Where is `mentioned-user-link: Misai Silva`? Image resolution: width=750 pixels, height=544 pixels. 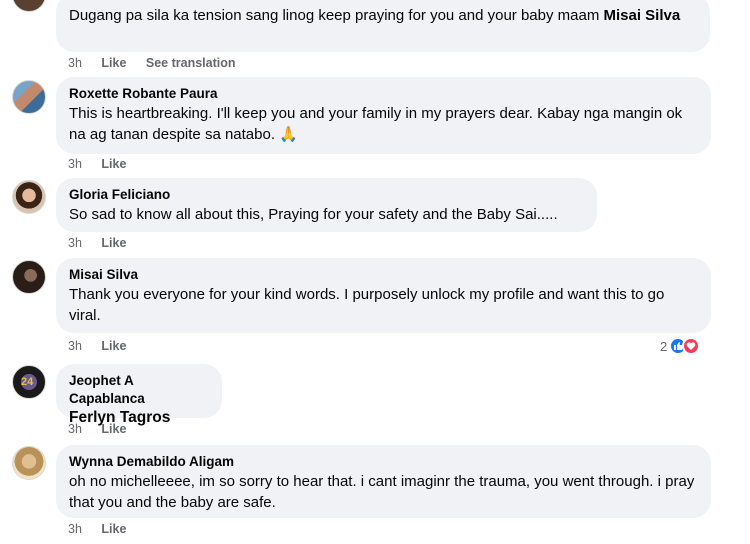
mentioned-user-link: Misai Silva is located at coordinates (642, 15).